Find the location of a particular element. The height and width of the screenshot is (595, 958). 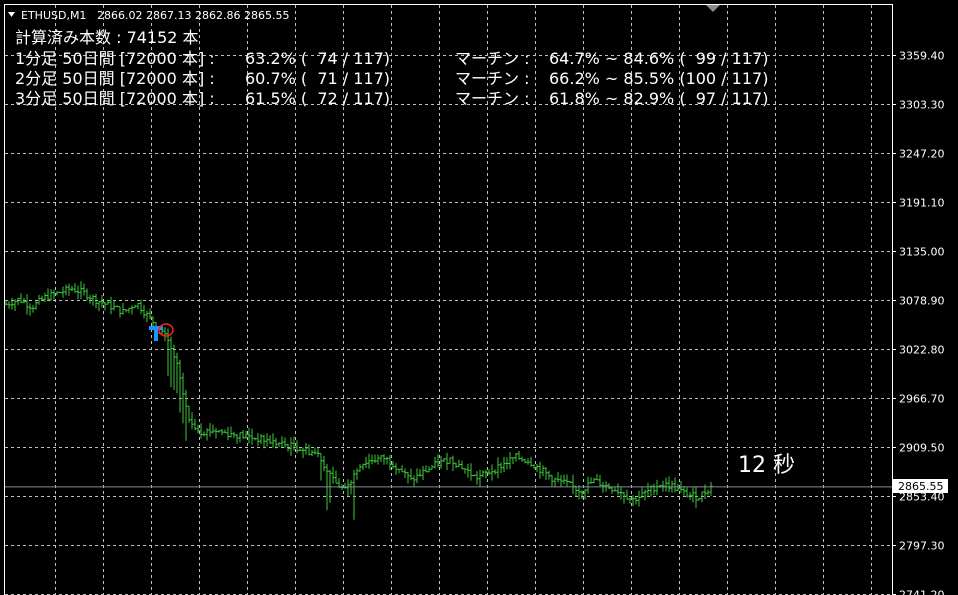

stats-row-2-martin-label: マーチン : is located at coordinates (492, 78).